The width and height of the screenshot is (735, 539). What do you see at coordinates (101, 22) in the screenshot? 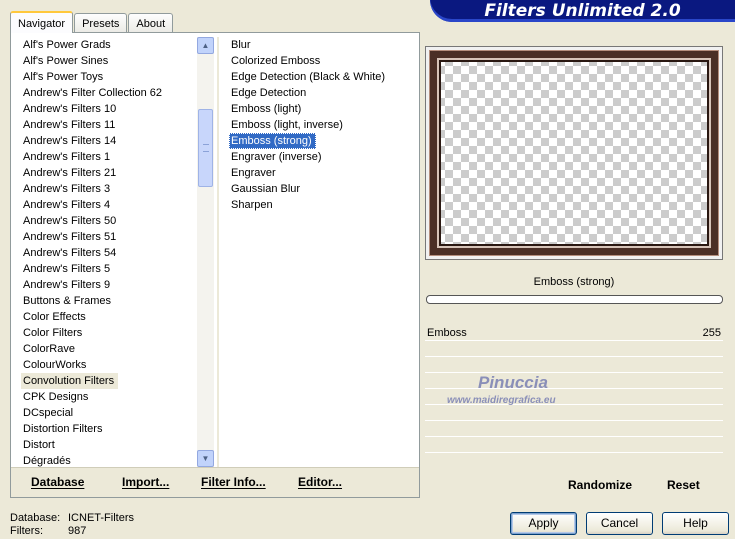
I see `tab-presets: Presets` at bounding box center [101, 22].